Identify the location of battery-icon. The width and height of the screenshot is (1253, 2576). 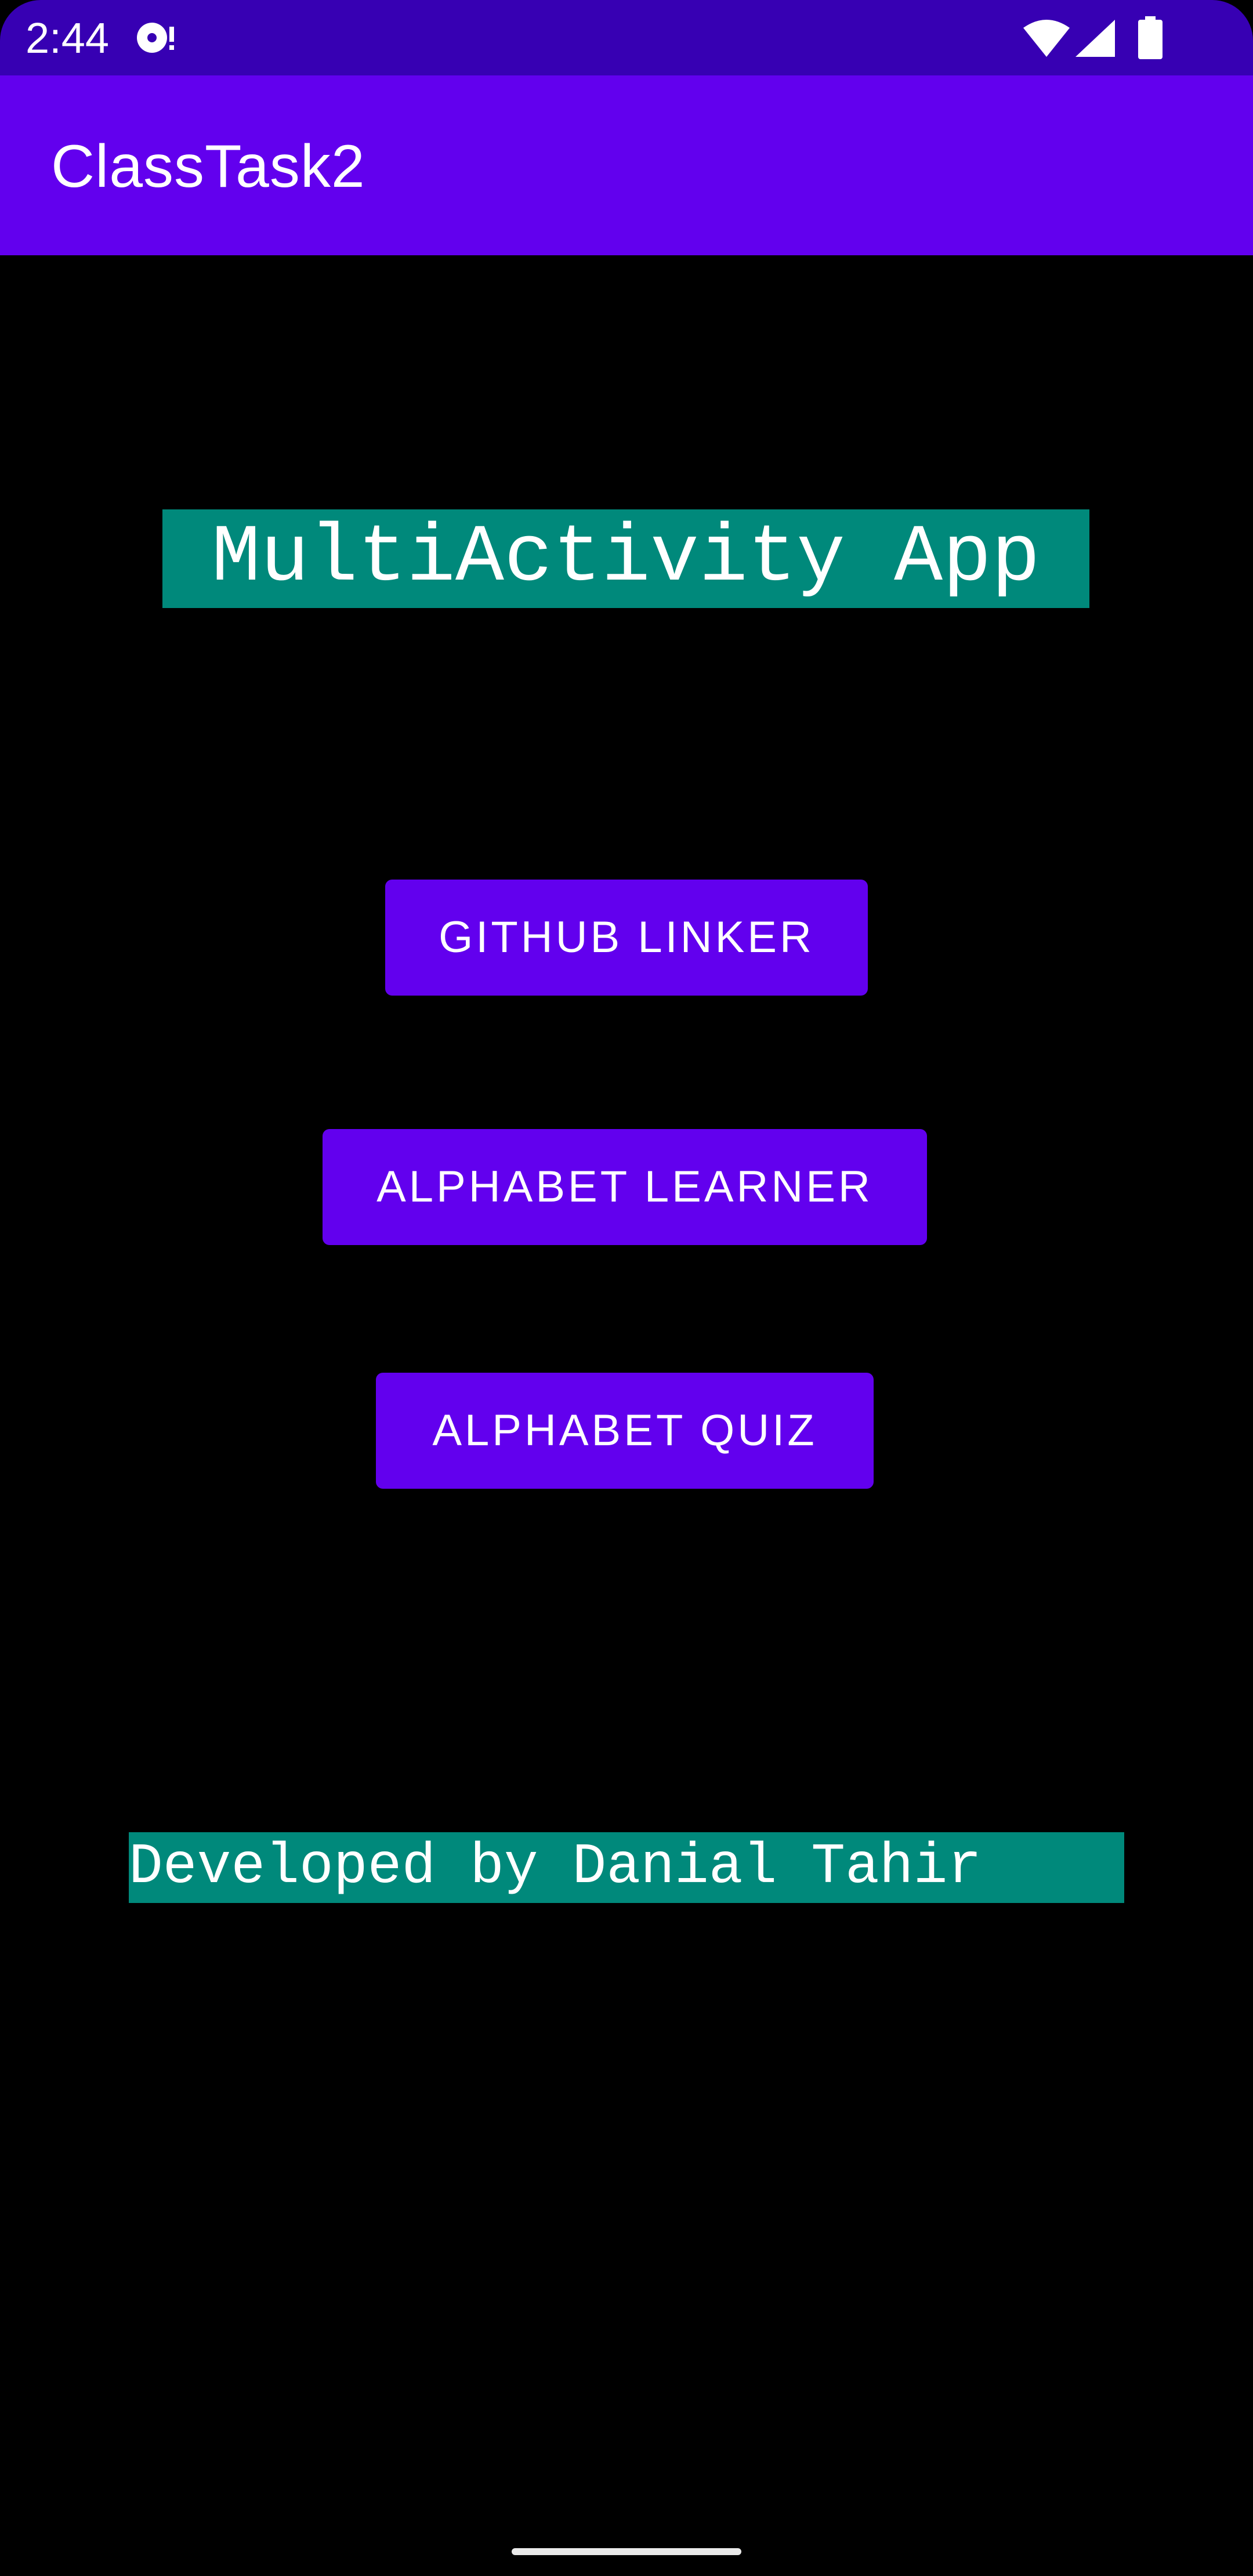
(1150, 37).